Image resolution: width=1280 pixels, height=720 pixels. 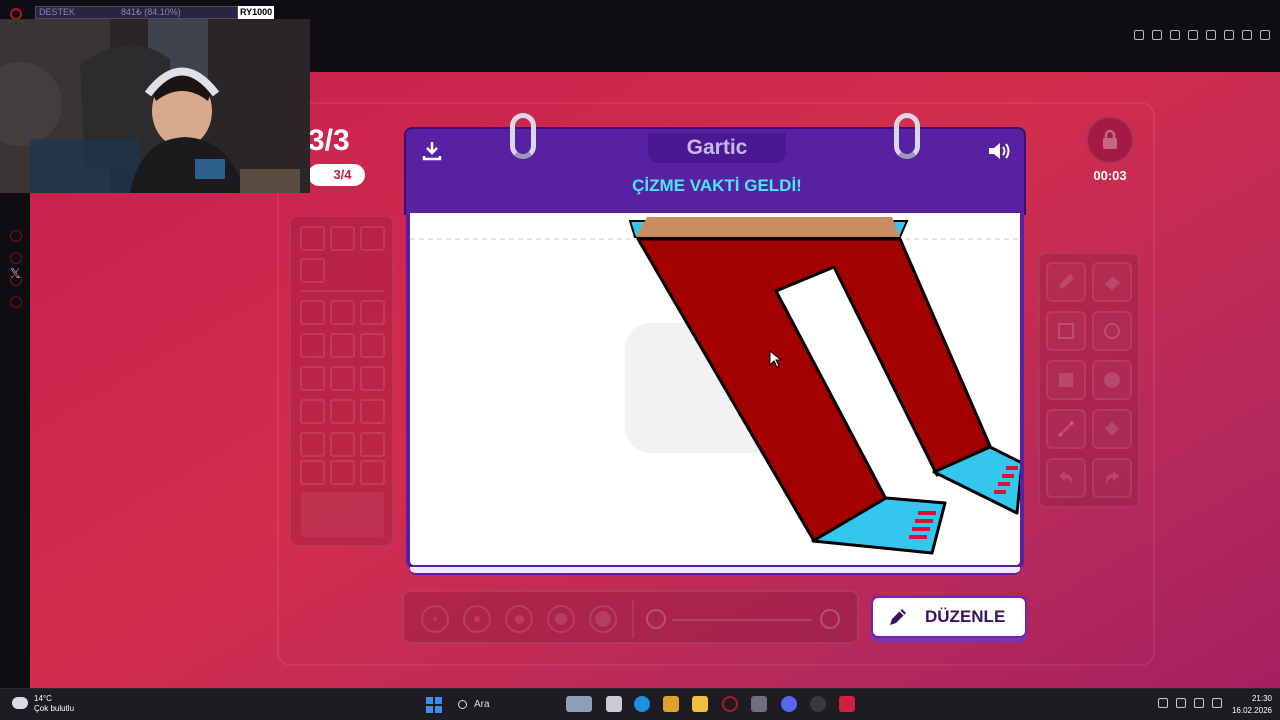 What do you see at coordinates (1265, 35) in the screenshot?
I see `menu-icon` at bounding box center [1265, 35].